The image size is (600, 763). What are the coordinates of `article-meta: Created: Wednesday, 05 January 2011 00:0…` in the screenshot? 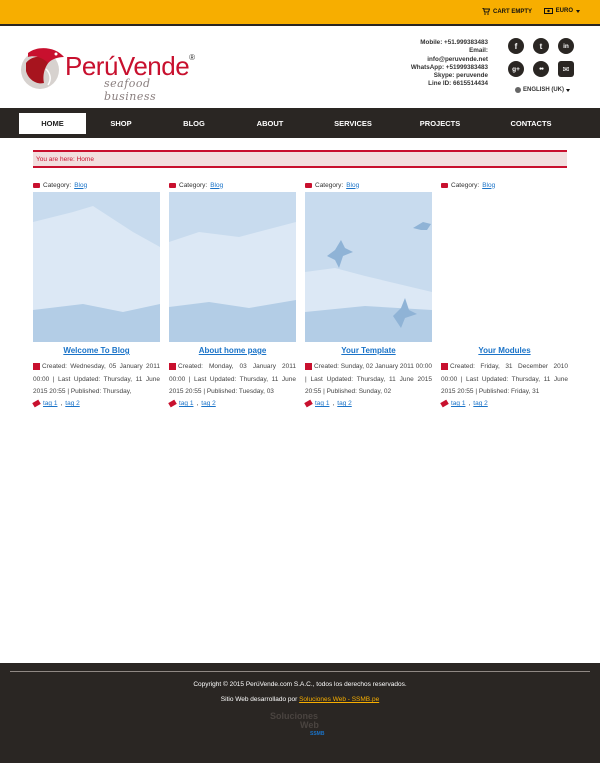 It's located at (96, 378).